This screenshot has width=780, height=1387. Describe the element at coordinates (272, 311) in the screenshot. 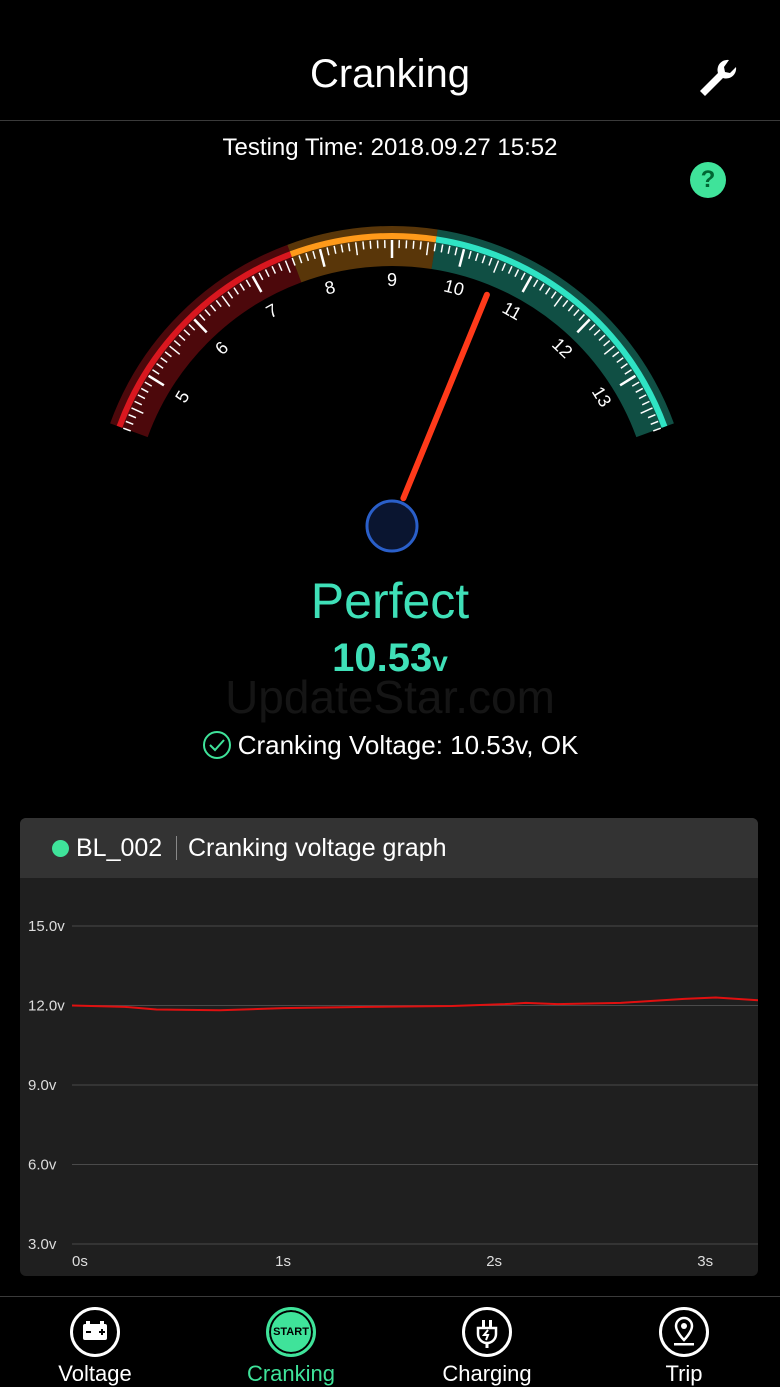

I see `gauge-tick-label: 7` at that location.